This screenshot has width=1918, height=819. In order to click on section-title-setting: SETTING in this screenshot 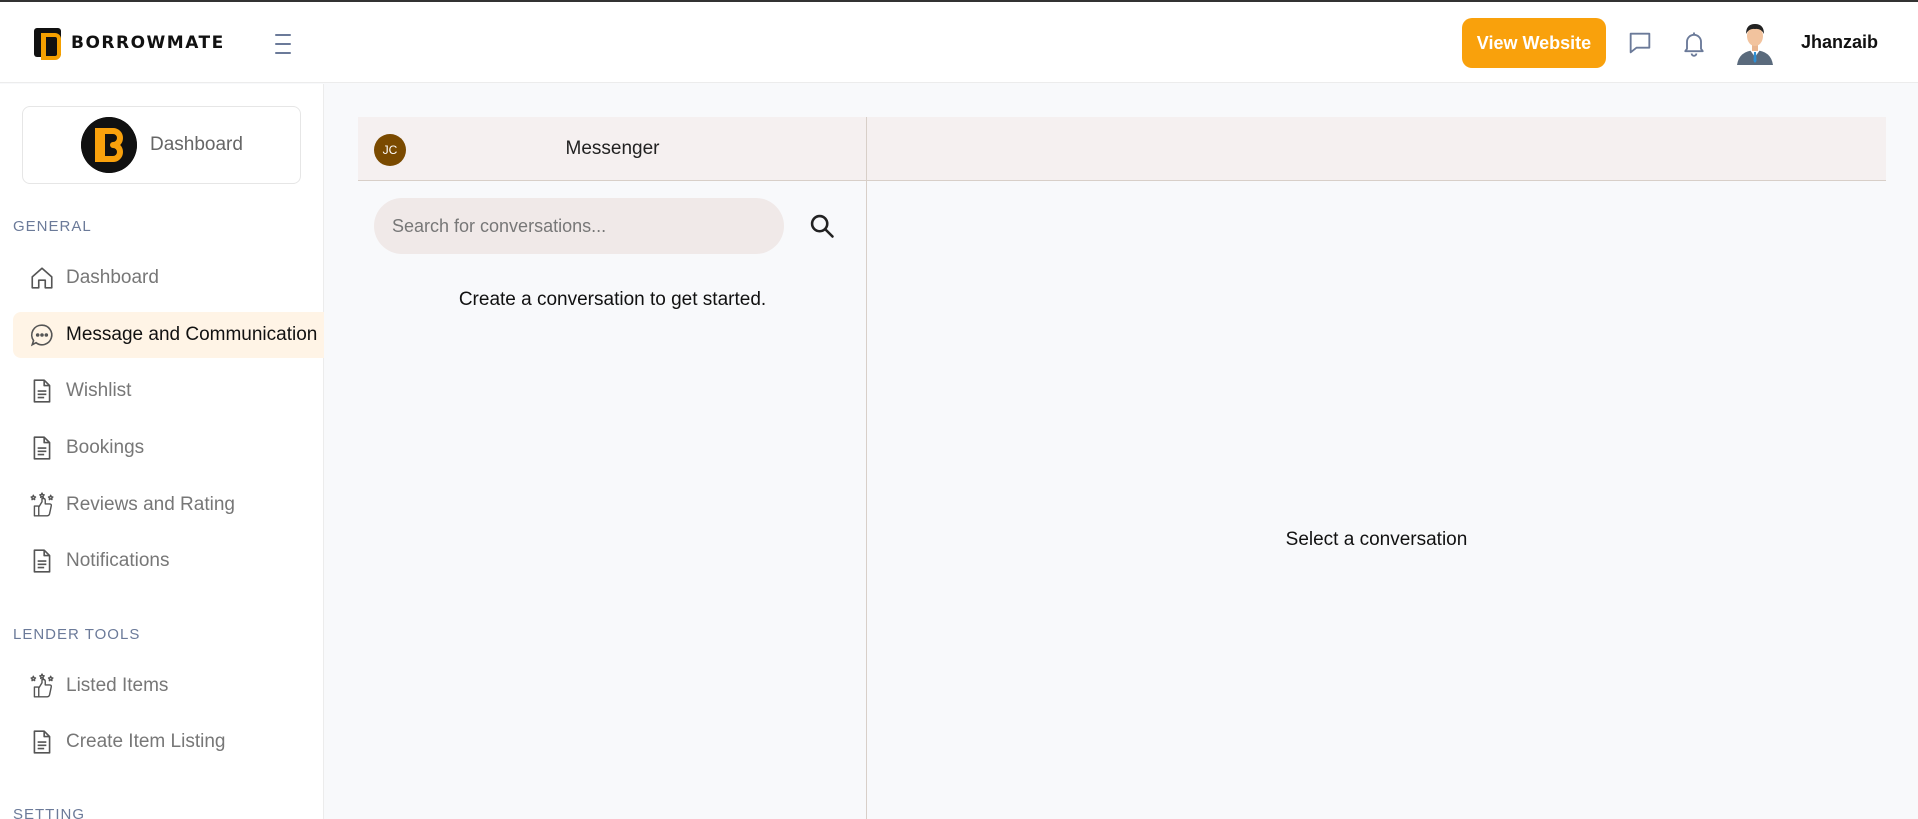, I will do `click(49, 812)`.